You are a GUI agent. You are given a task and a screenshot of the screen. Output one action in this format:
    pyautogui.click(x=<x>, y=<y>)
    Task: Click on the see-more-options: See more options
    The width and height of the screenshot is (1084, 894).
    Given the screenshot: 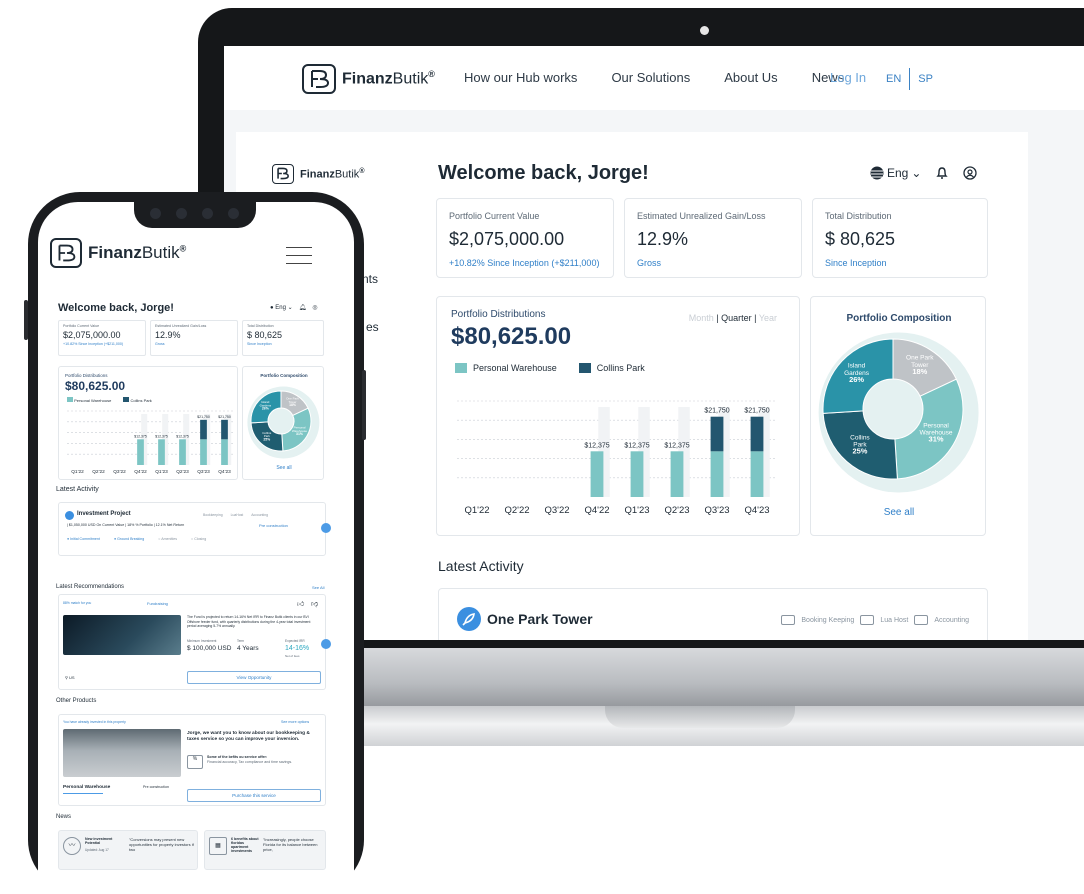 What is the action you would take?
    pyautogui.click(x=295, y=722)
    